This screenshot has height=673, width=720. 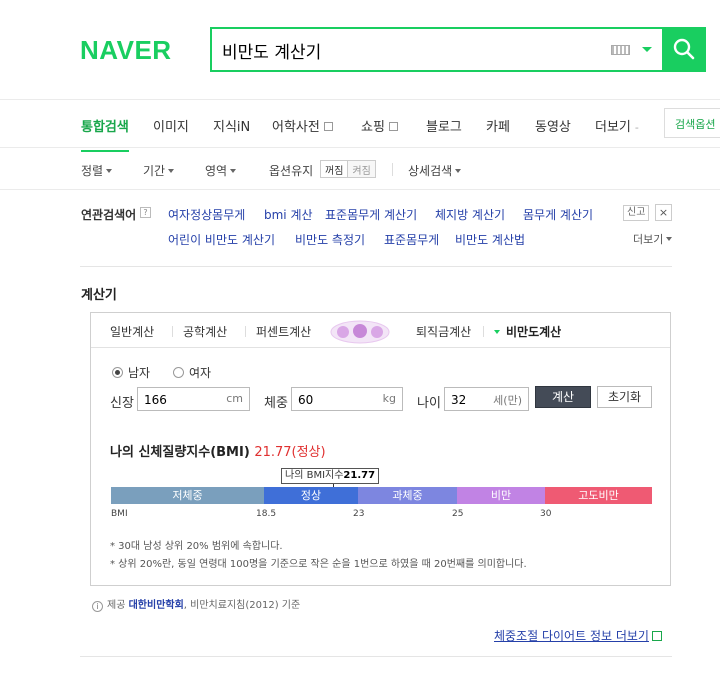 I want to click on source-info: i 제공 대한비만학회, 비만치료지침(2012) 기준, so click(x=196, y=604).